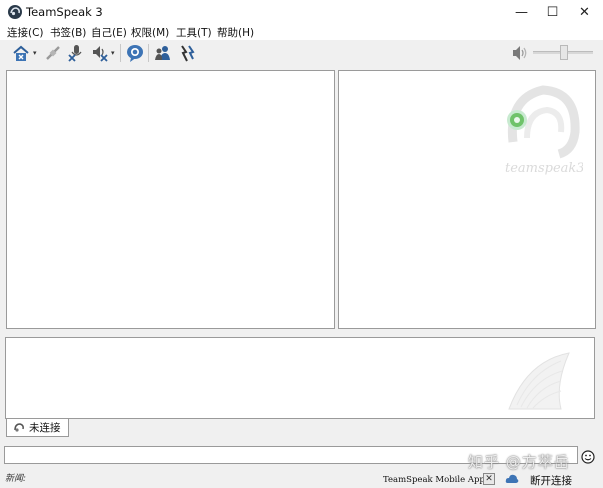 This screenshot has height=488, width=603. What do you see at coordinates (551, 481) in the screenshot?
I see `connection-status-text: 断开连接` at bounding box center [551, 481].